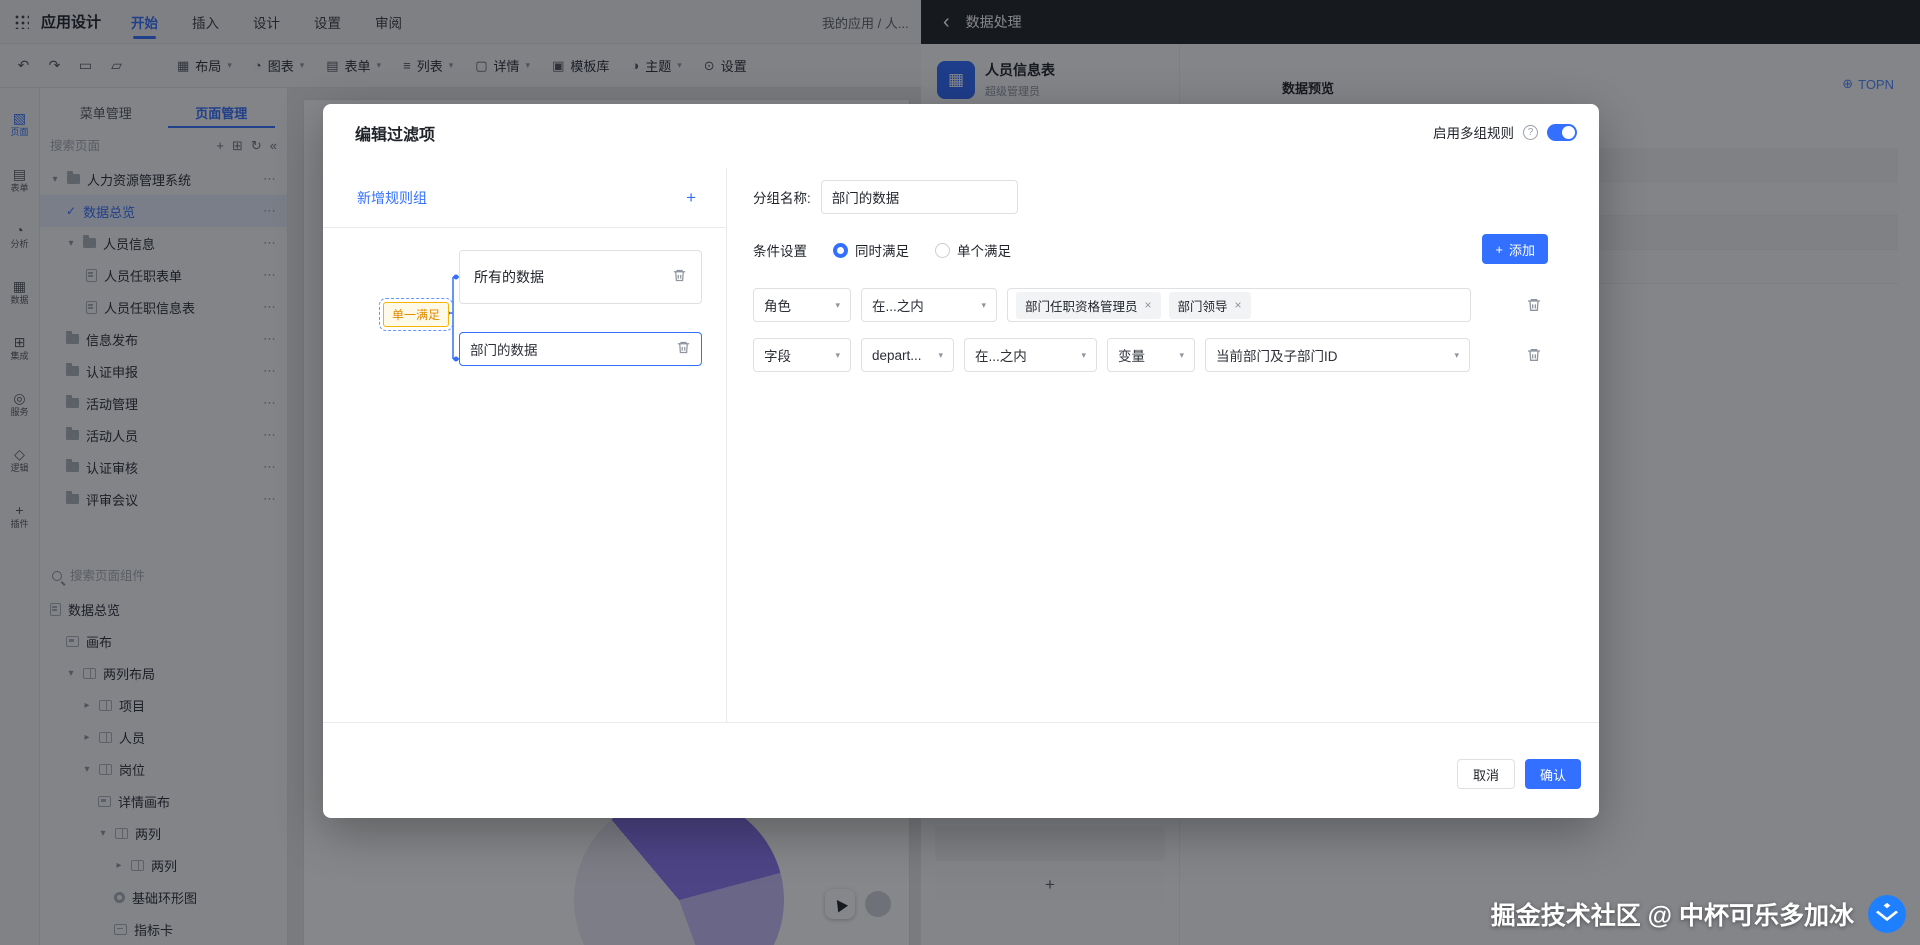  I want to click on juejin-logo, so click(1887, 914).